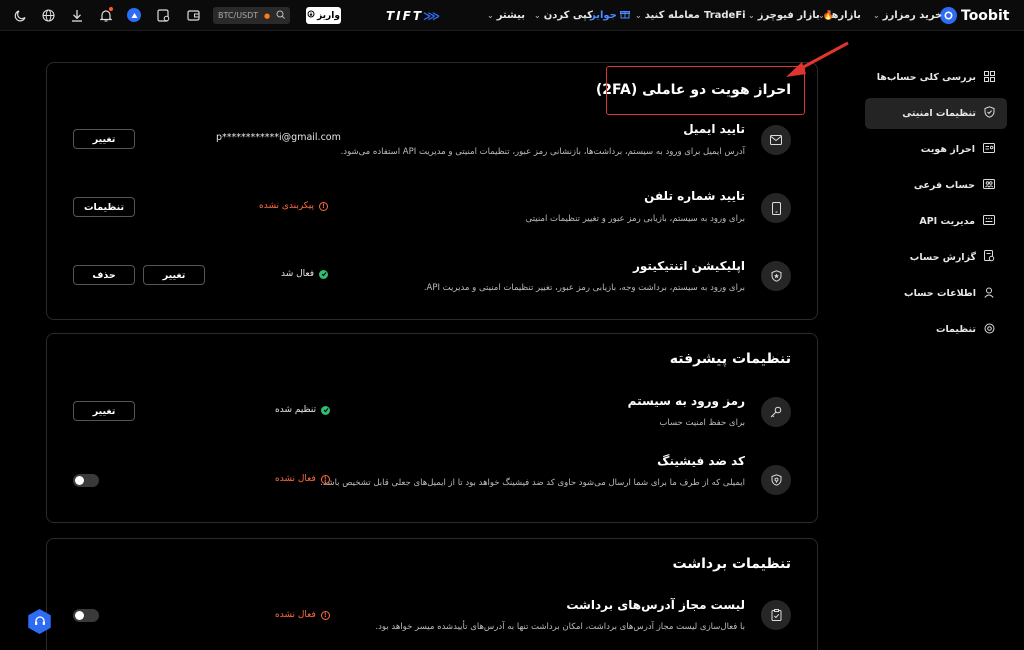 This screenshot has width=1024, height=650. What do you see at coordinates (328, 15) in the screenshot?
I see `deposit-label: واریز` at bounding box center [328, 15].